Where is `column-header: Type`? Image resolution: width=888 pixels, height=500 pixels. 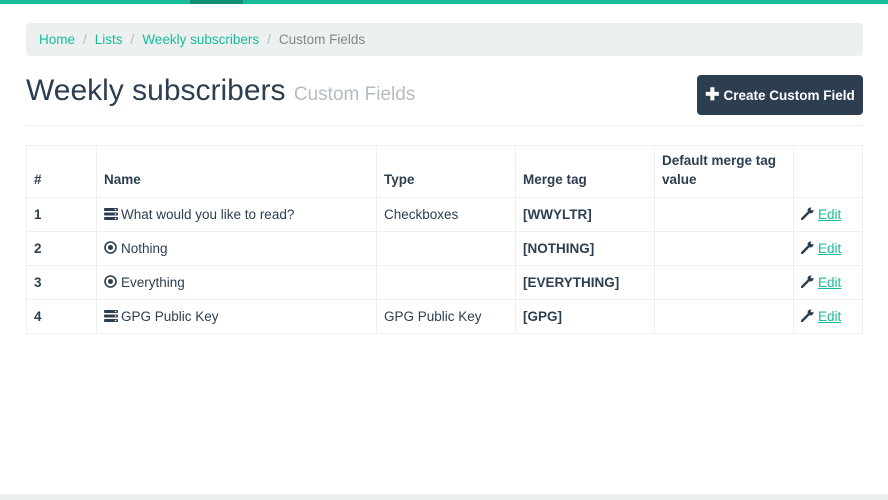
column-header: Type is located at coordinates (446, 171).